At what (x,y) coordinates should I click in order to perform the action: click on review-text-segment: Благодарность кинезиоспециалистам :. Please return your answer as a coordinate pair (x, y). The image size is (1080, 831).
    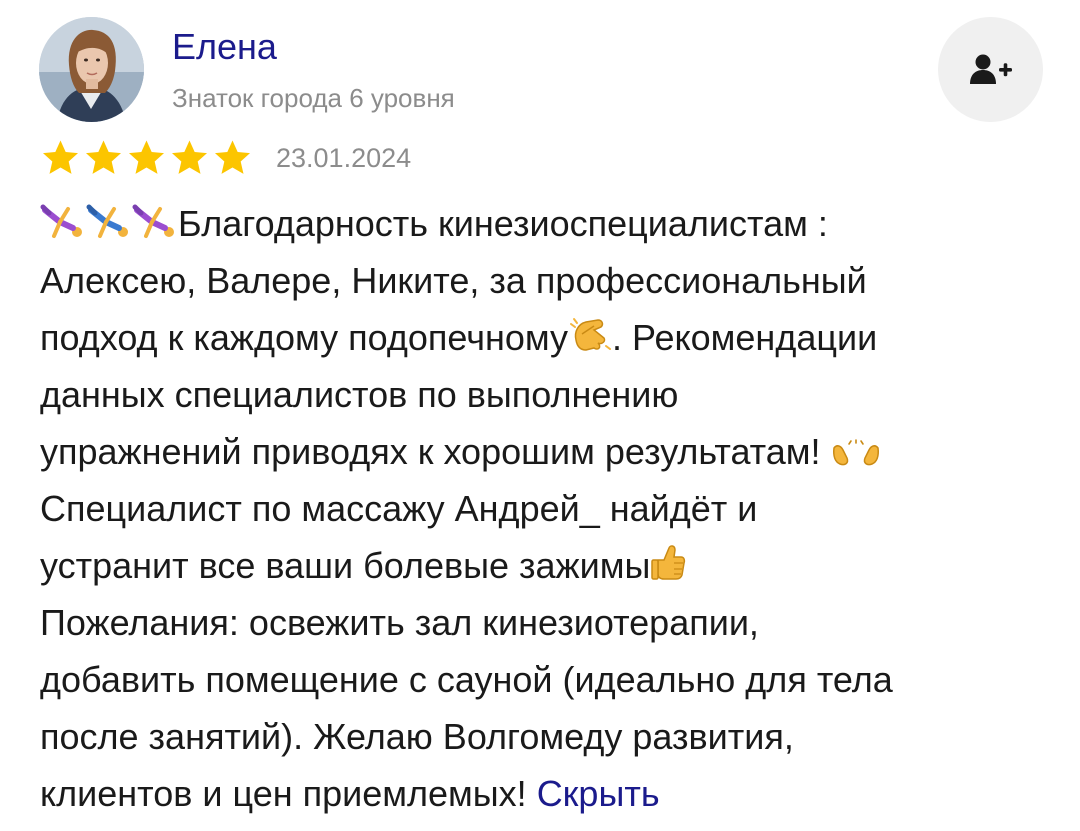
    Looking at the image, I should click on (503, 223).